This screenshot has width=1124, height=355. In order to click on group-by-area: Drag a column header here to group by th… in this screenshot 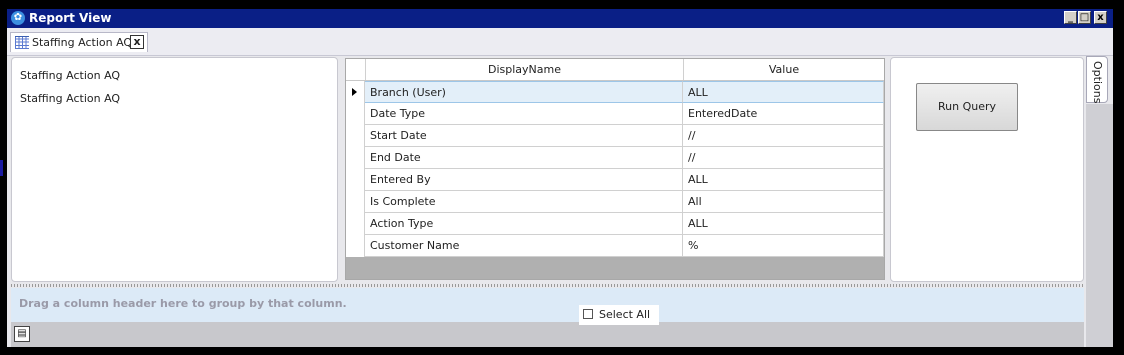, I will do `click(547, 305)`.